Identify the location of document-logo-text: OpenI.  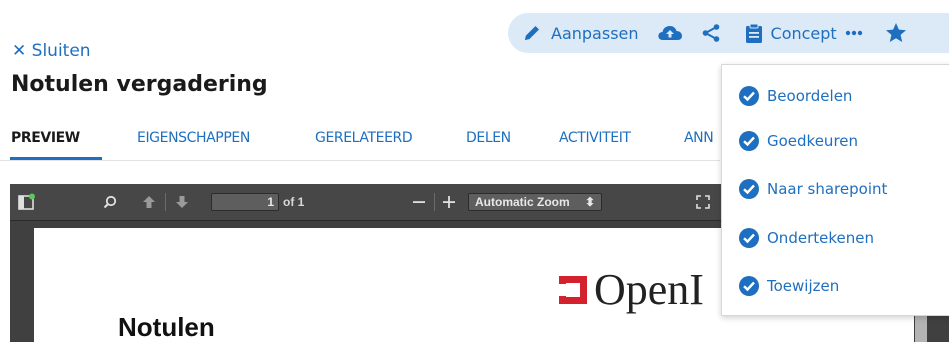
(649, 289).